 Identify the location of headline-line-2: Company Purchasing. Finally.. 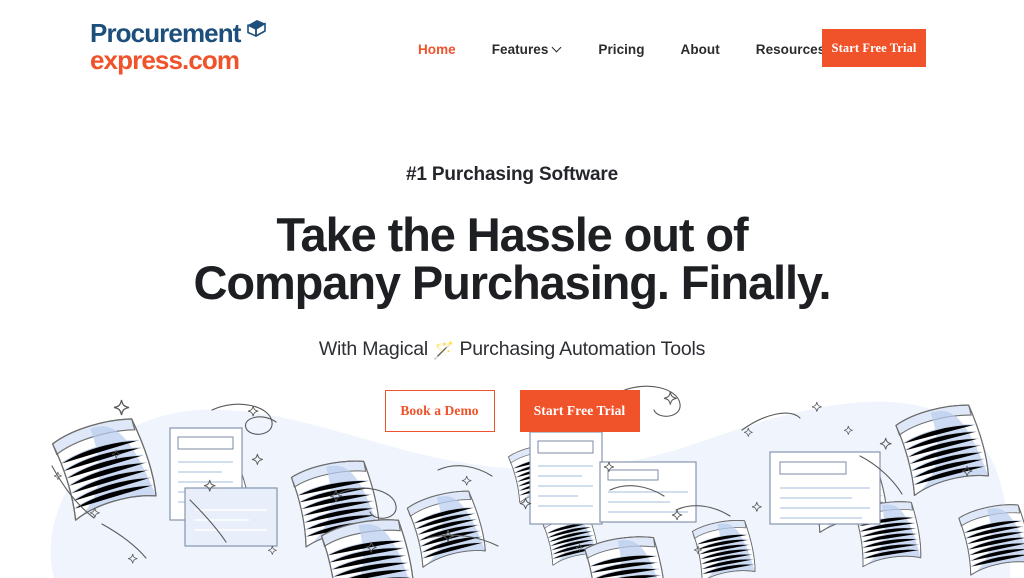
(512, 282).